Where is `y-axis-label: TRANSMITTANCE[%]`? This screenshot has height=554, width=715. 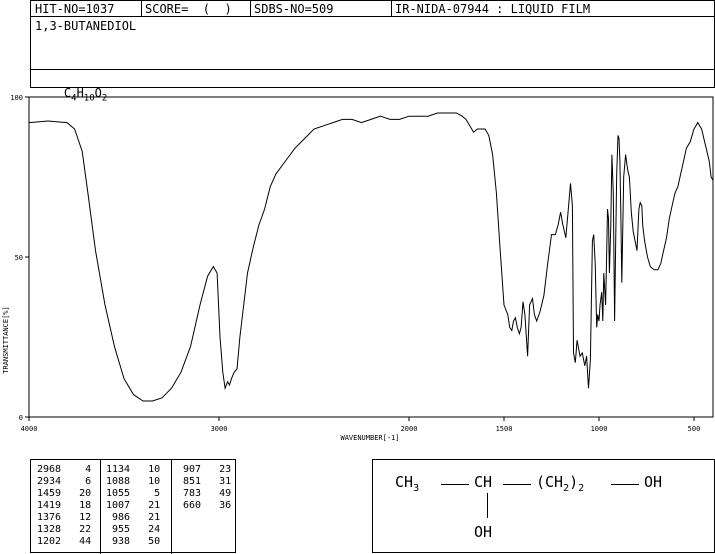
y-axis-label: TRANSMITTANCE[%] is located at coordinates (6, 339).